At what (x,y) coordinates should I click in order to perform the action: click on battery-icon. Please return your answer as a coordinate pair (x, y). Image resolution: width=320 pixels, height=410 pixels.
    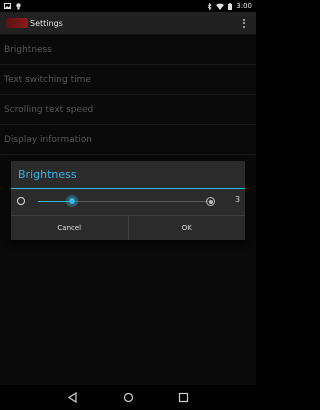
    Looking at the image, I should click on (230, 6).